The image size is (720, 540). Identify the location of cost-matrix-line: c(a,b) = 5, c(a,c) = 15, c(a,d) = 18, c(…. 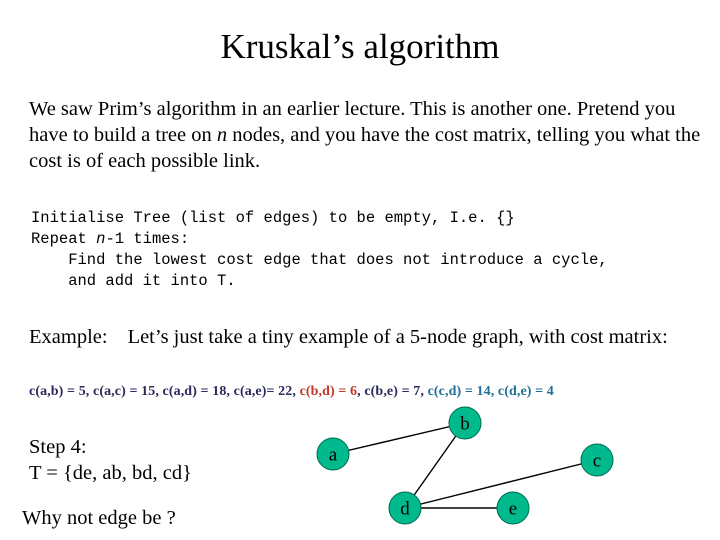
(369, 392).